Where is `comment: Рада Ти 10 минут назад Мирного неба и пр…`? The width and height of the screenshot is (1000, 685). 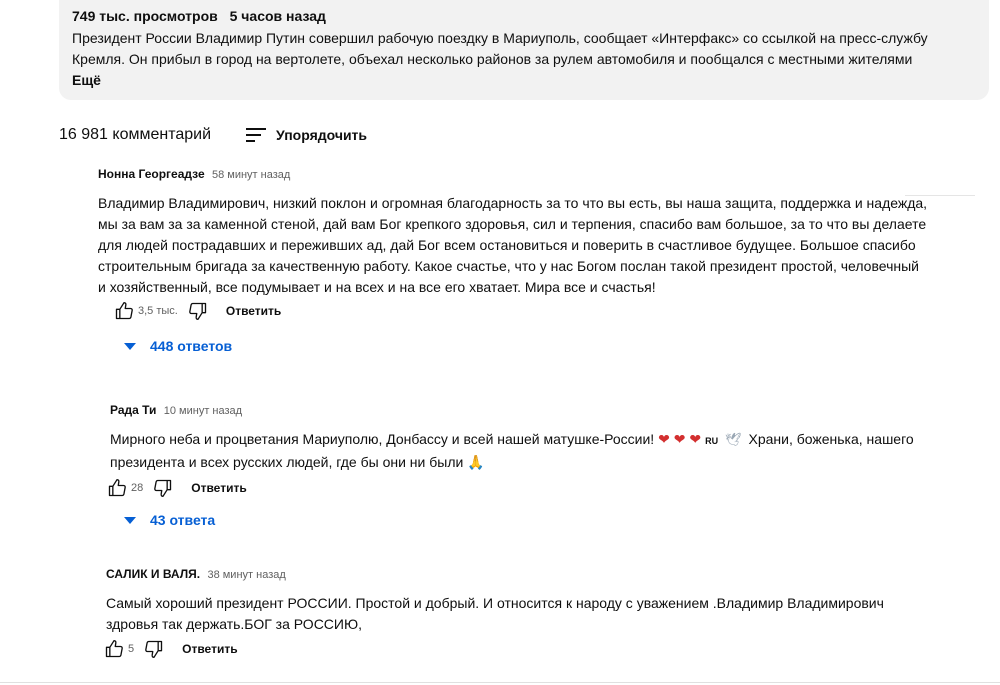
comment: Рада Ти 10 минут назад Мирного неба и пр… is located at coordinates (520, 437).